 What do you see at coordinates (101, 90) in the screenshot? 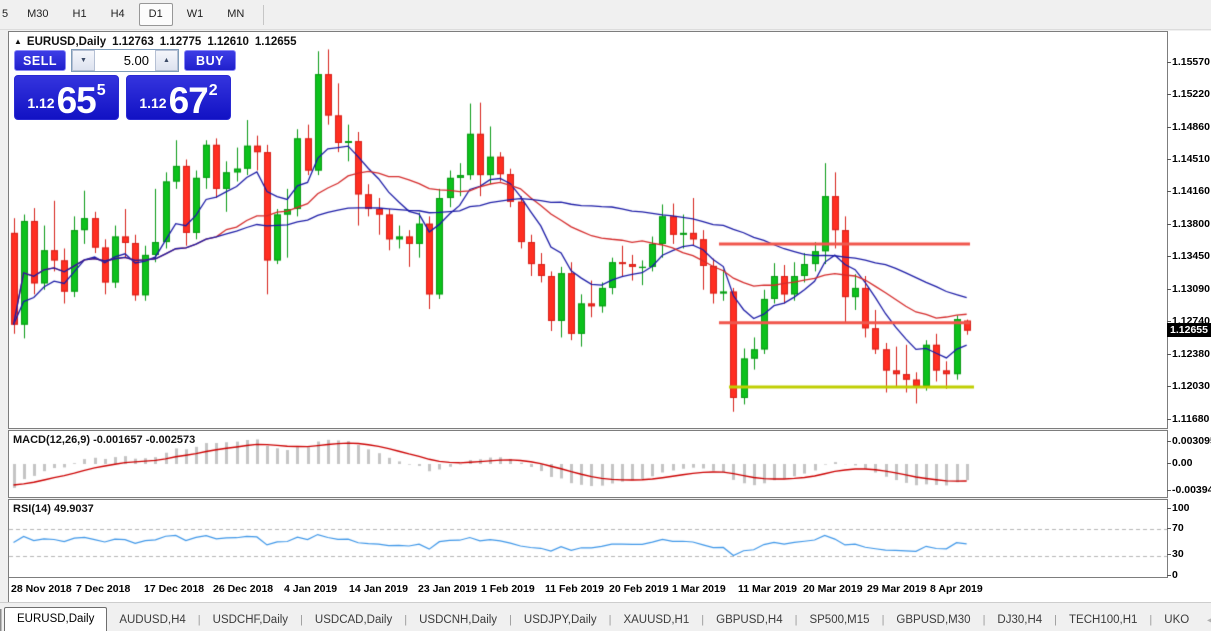
I see `sell-price-sup: 5` at bounding box center [101, 90].